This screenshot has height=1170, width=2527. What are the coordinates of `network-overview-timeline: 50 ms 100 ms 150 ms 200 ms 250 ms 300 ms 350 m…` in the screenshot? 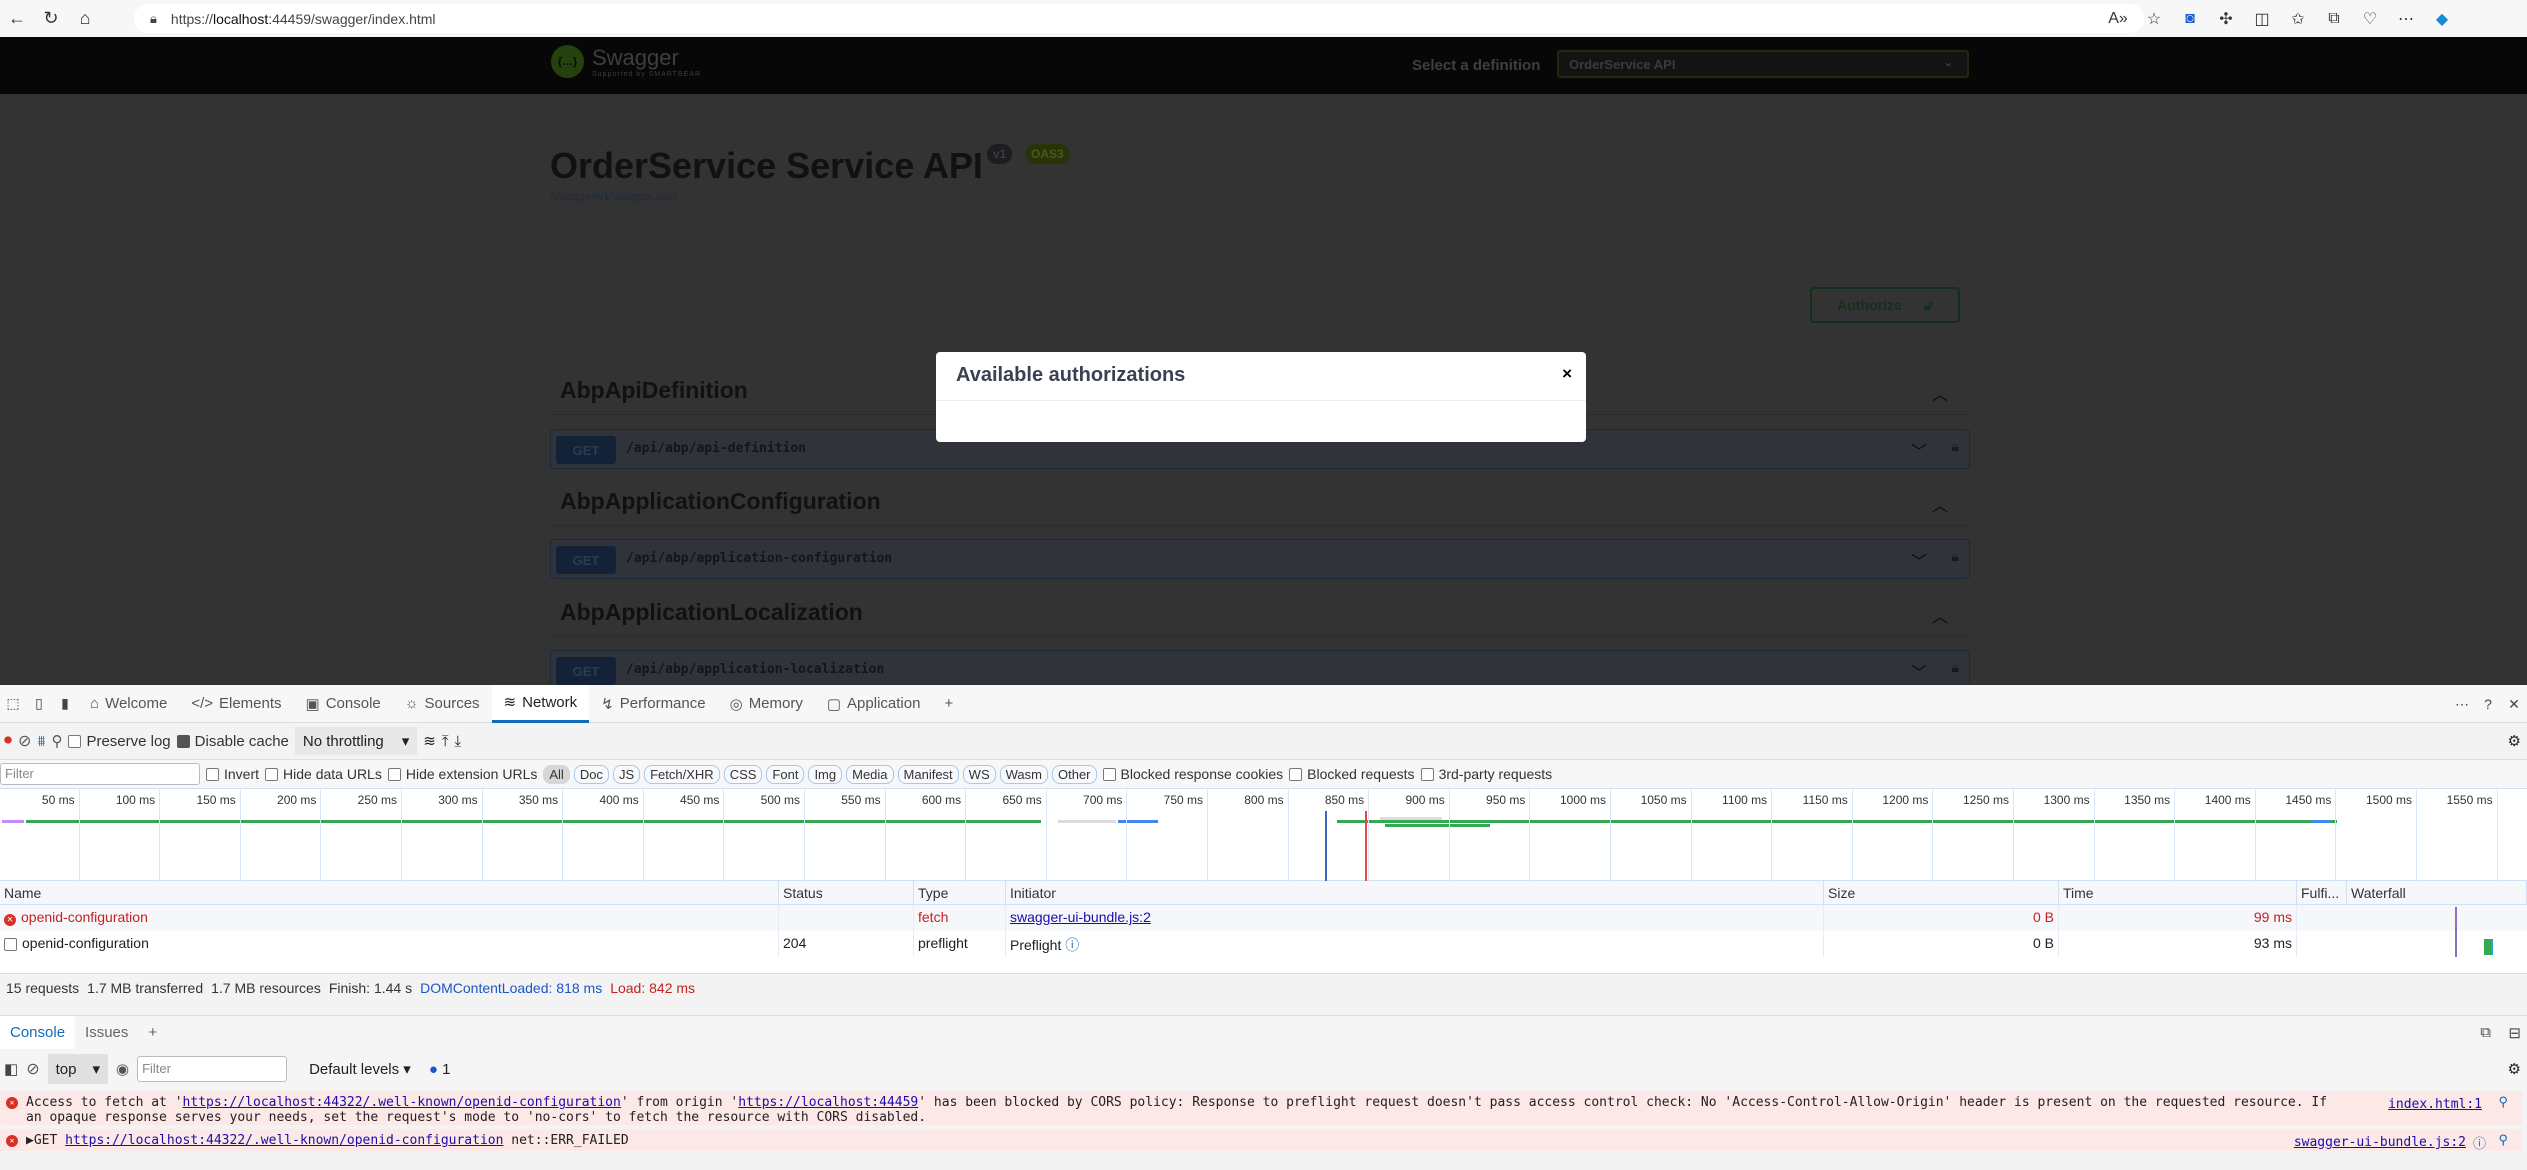 It's located at (1263, 835).